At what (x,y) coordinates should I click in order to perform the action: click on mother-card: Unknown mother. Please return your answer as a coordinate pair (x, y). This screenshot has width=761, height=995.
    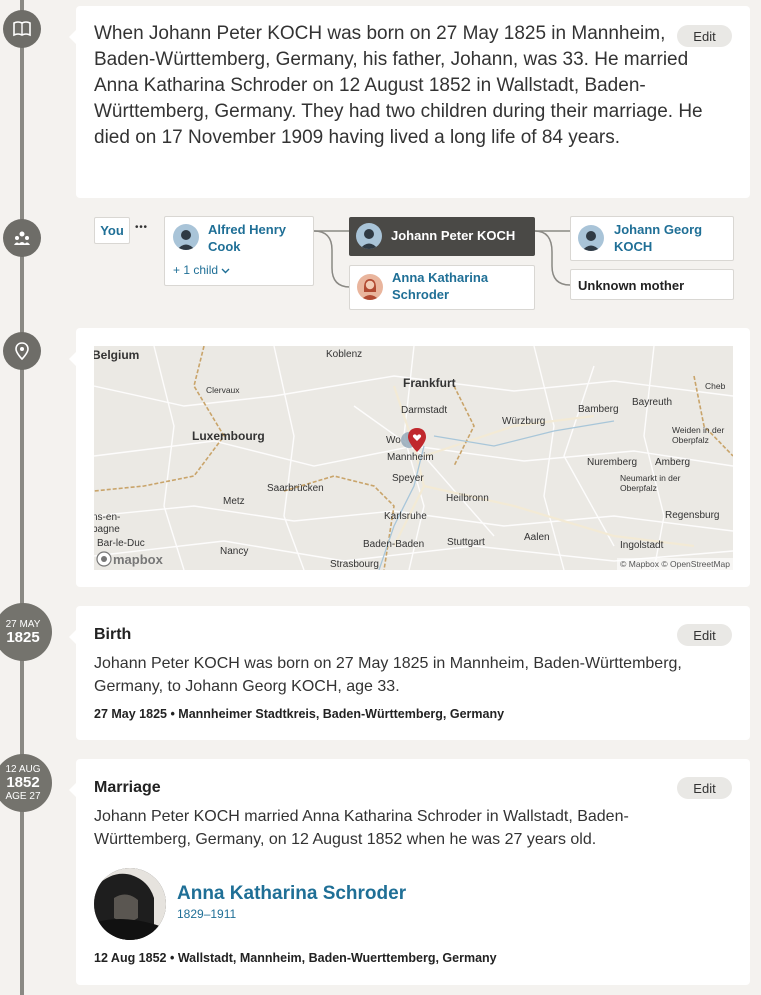
    Looking at the image, I should click on (652, 284).